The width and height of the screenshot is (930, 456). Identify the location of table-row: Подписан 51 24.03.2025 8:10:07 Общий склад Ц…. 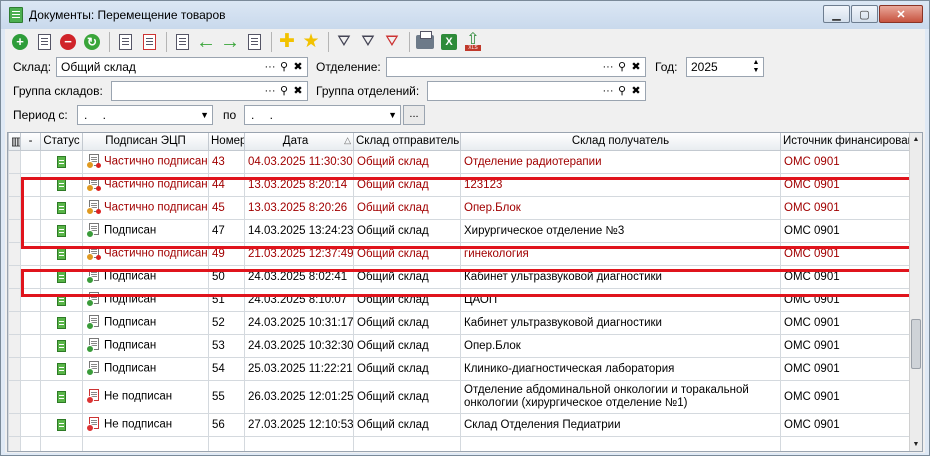
(460, 299).